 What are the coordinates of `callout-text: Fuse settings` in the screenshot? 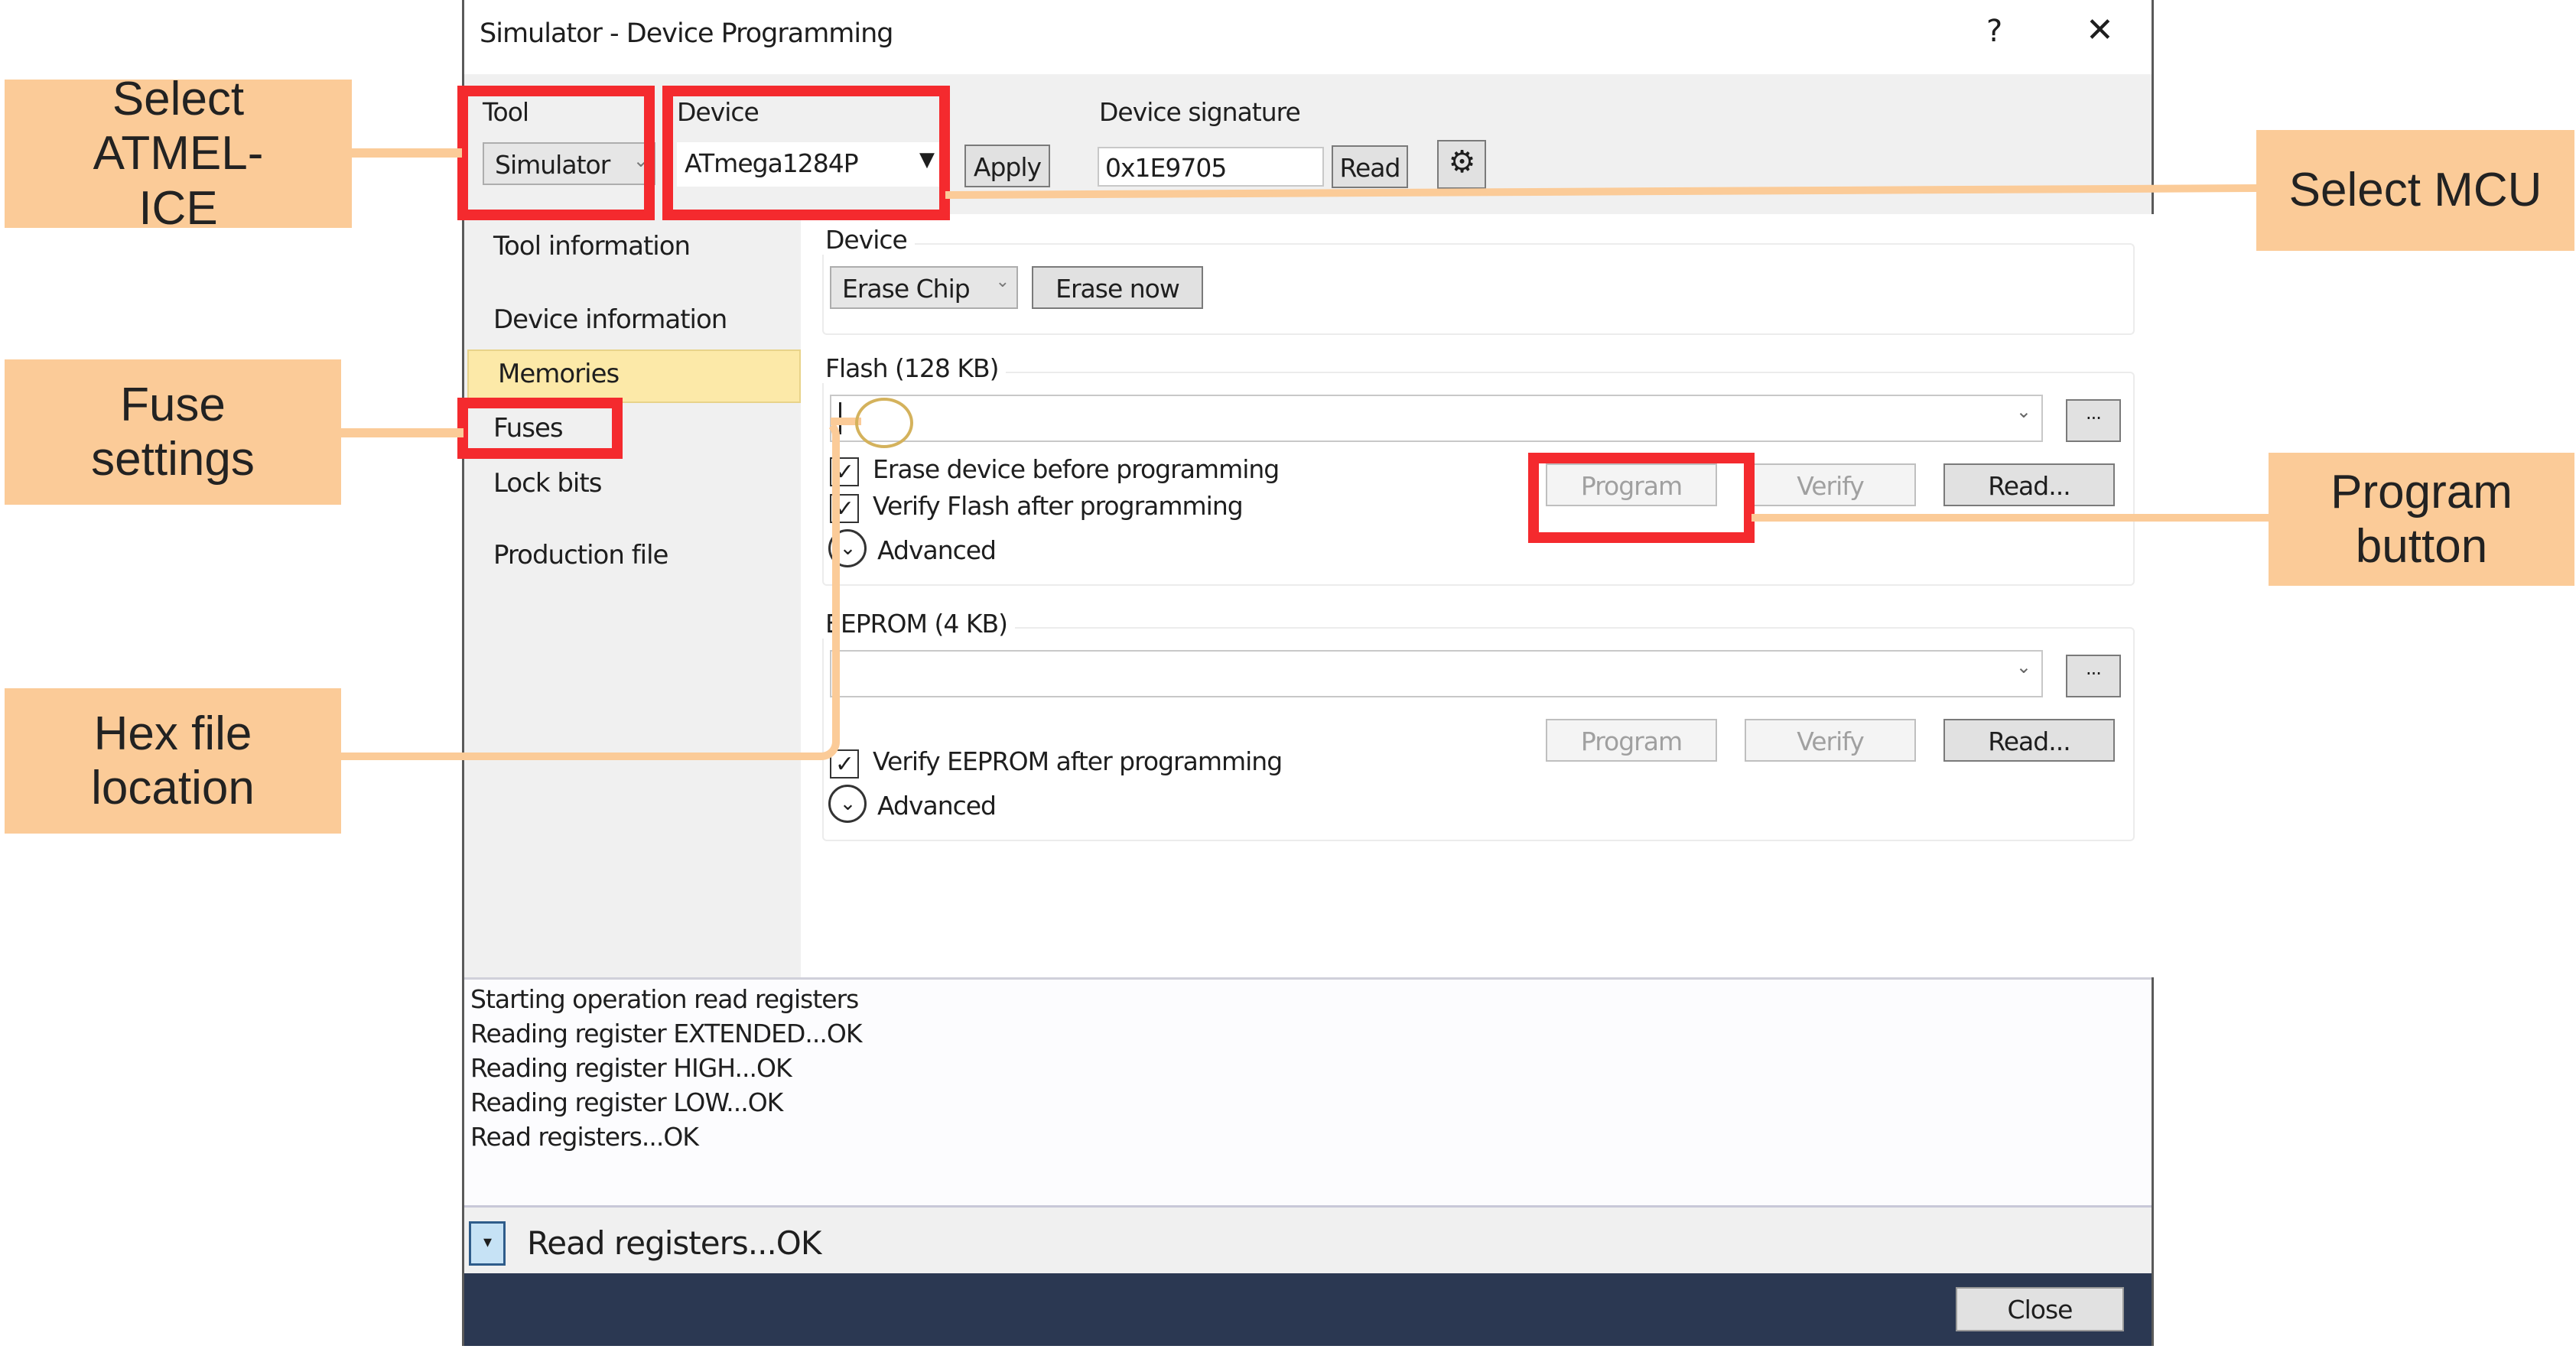 It's located at (173, 432).